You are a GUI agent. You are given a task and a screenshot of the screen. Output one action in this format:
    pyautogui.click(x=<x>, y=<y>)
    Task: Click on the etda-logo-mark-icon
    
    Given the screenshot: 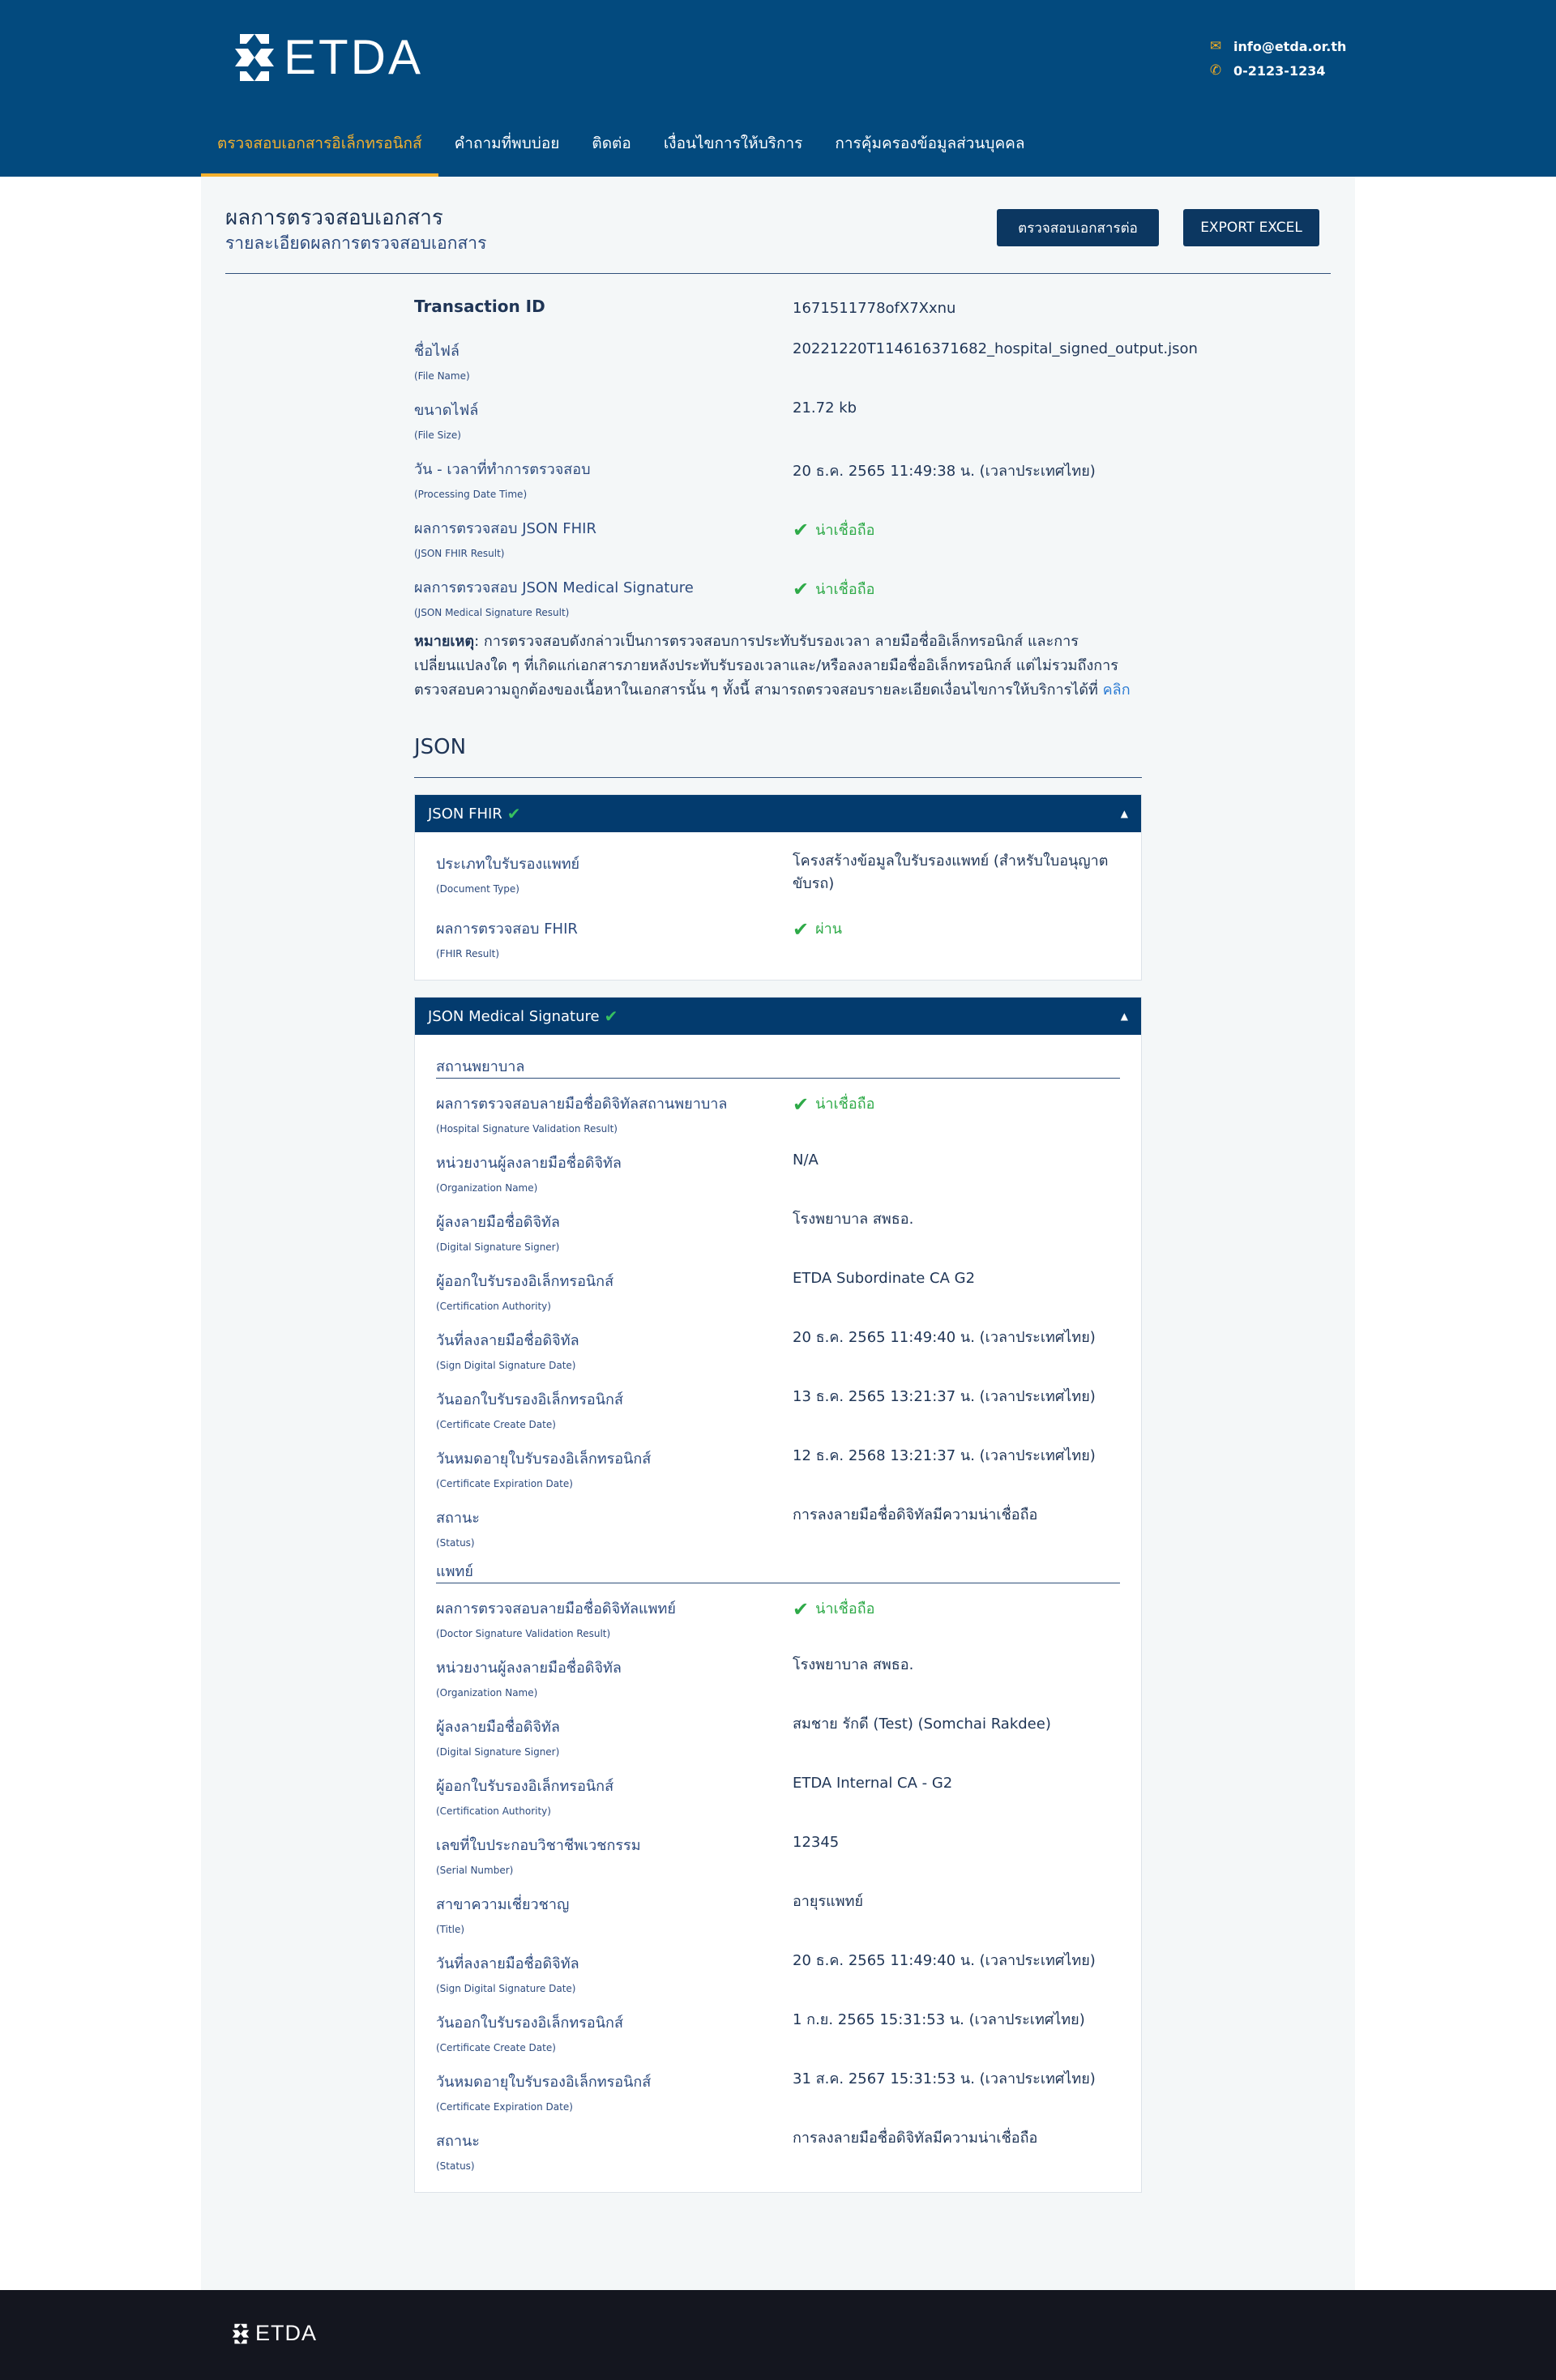 What is the action you would take?
    pyautogui.click(x=254, y=57)
    